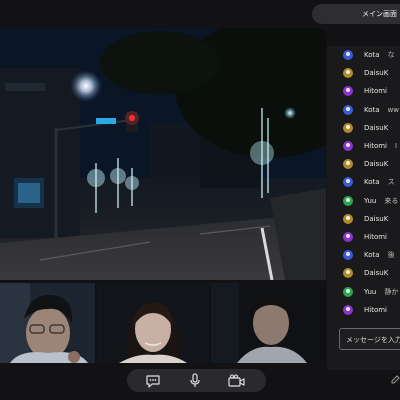 This screenshot has width=400, height=400. I want to click on microphone-icon, so click(195, 379).